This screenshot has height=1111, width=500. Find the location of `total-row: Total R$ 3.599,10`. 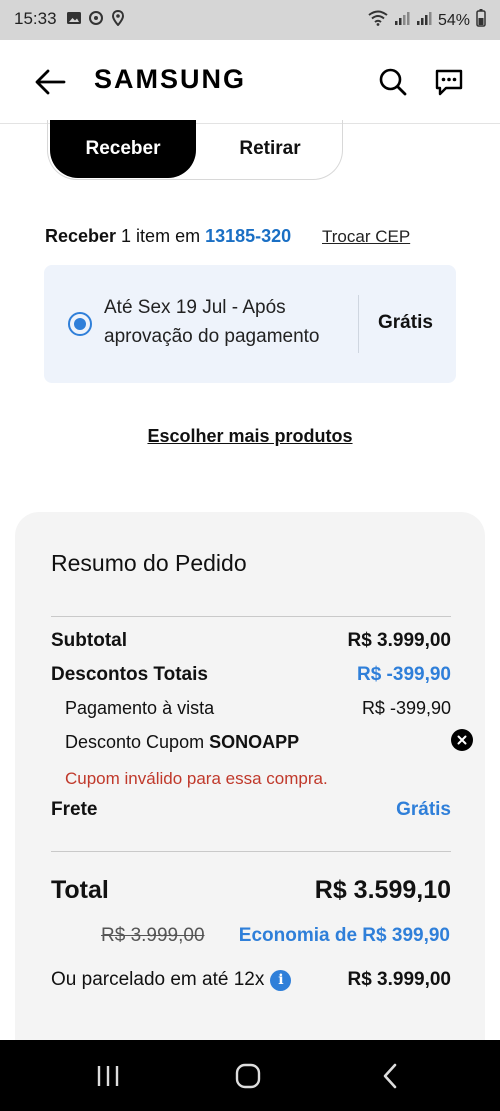

total-row: Total R$ 3.599,10 is located at coordinates (251, 890).